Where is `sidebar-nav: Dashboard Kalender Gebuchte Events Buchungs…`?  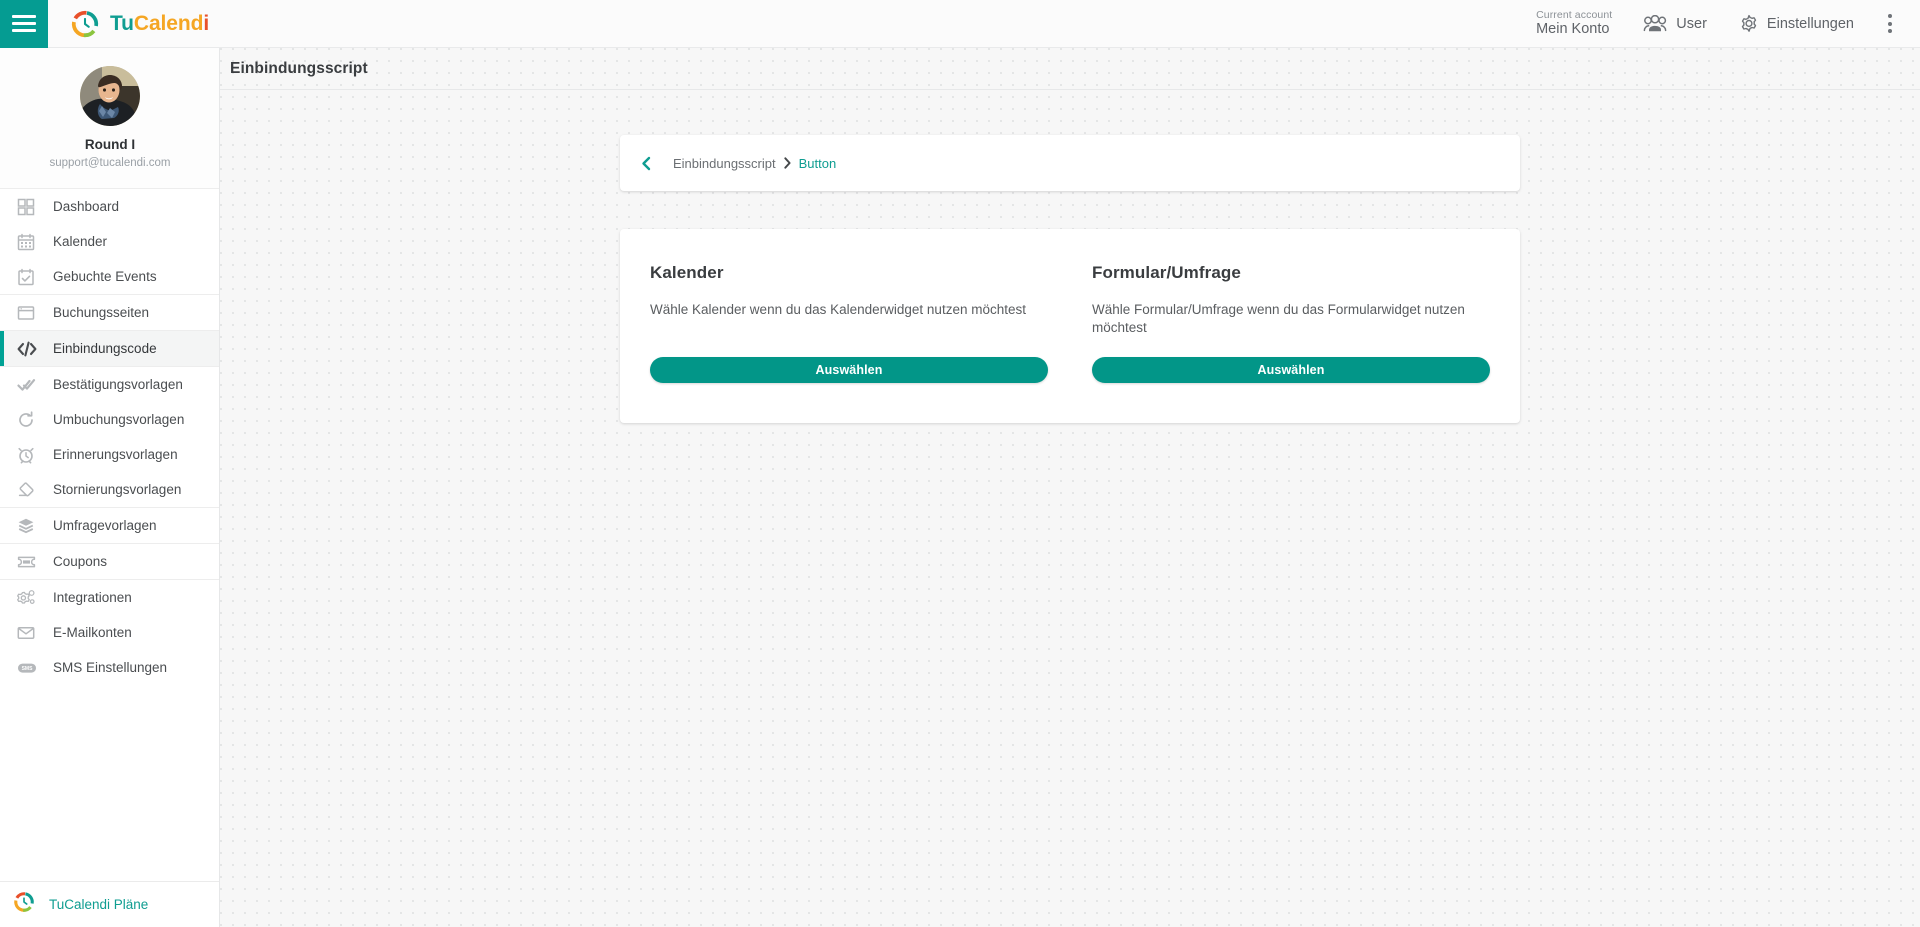
sidebar-nav: Dashboard Kalender Gebuchte Events Buchungs… is located at coordinates (109, 437).